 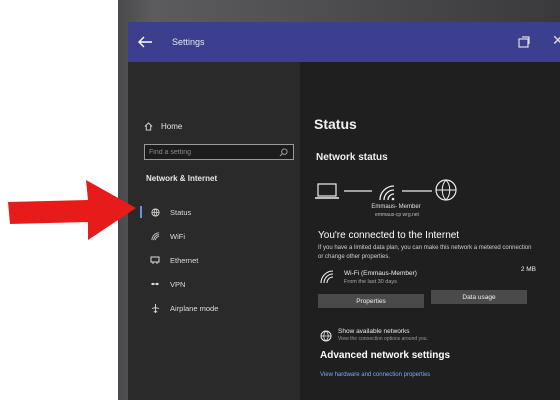 What do you see at coordinates (528, 269) in the screenshot?
I see `wifi-data-usage: 2 MB` at bounding box center [528, 269].